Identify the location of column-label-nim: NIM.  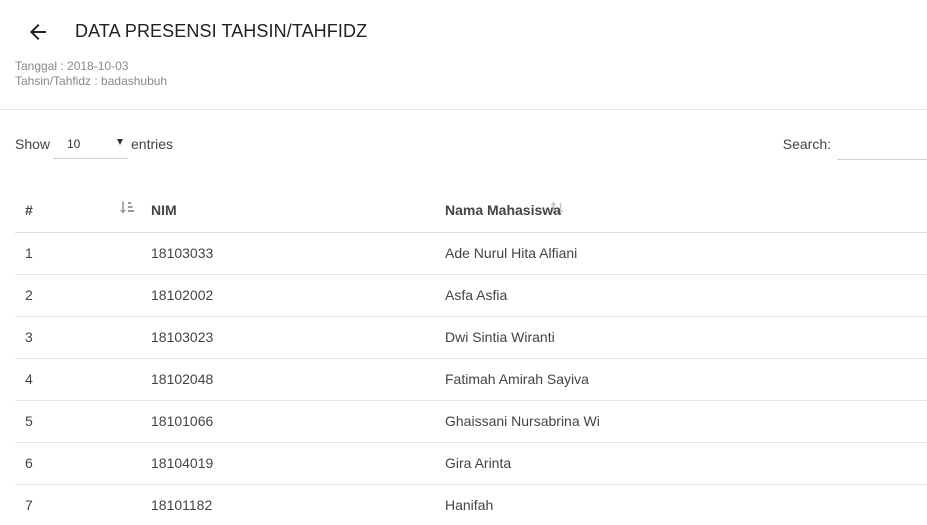
(164, 210).